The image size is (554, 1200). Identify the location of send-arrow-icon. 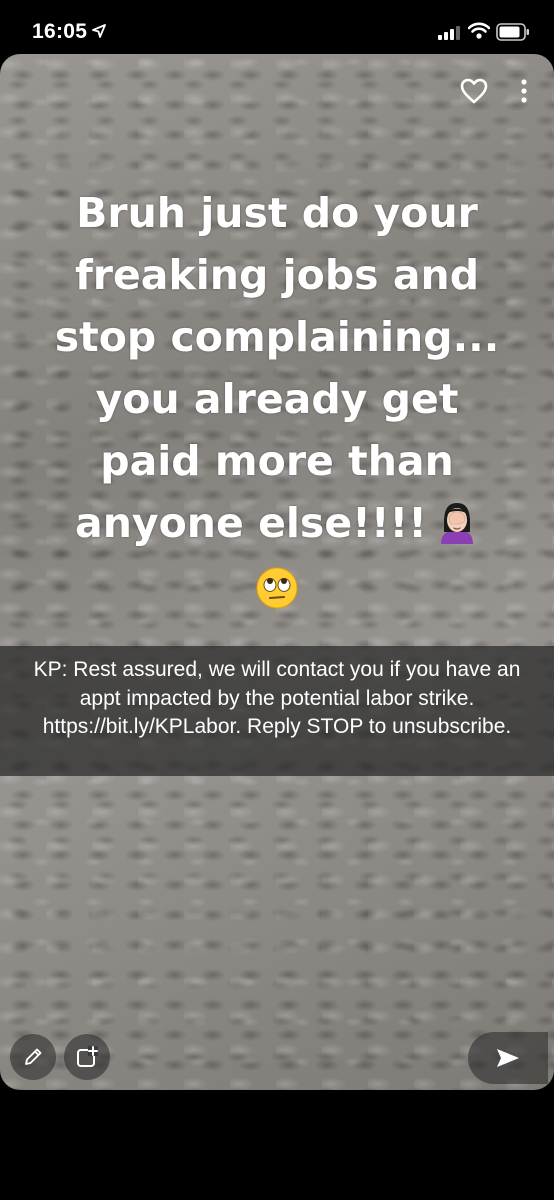
(508, 1058).